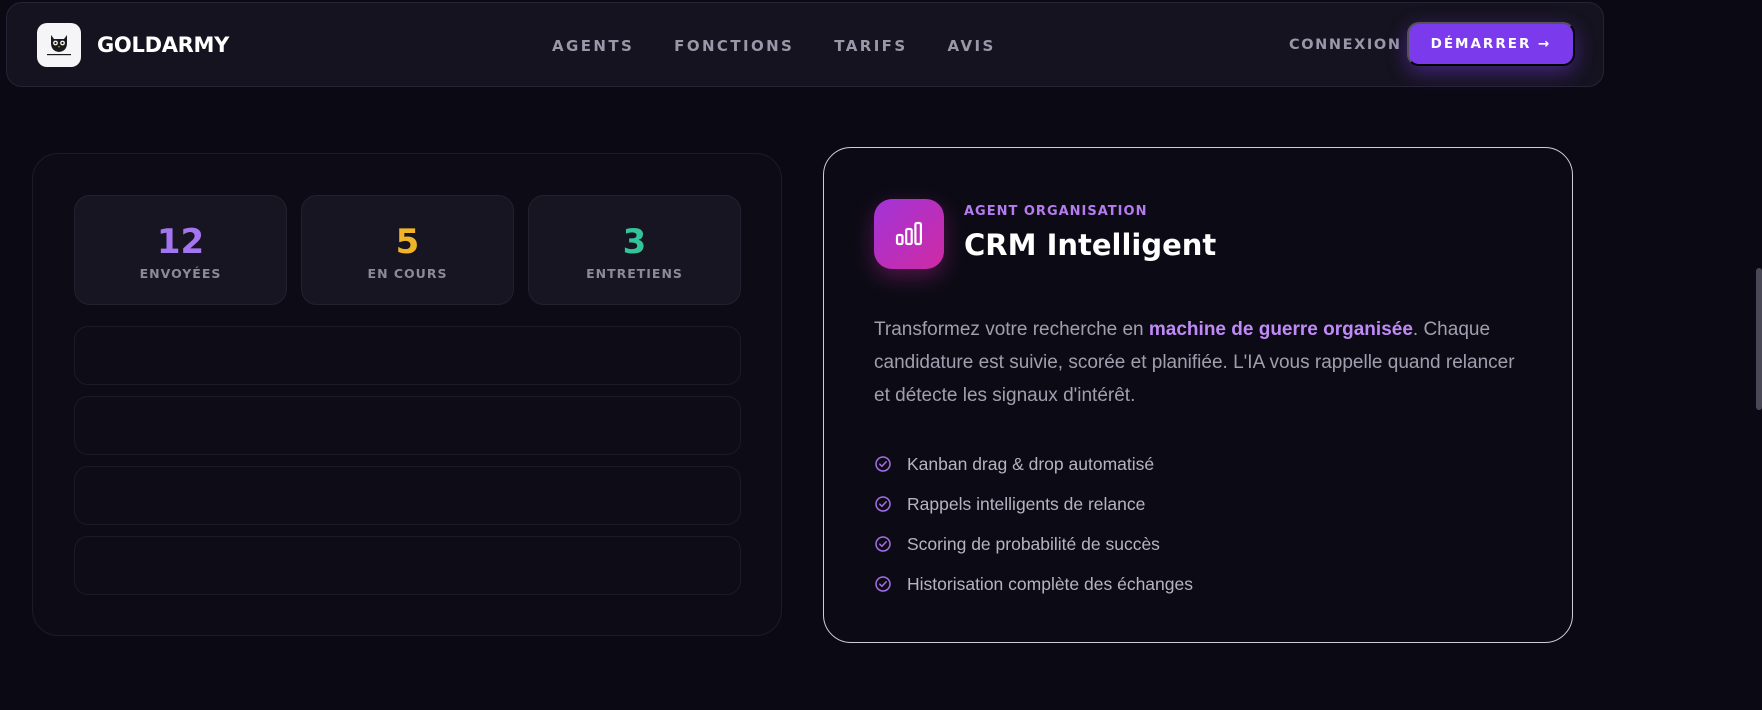  Describe the element at coordinates (1031, 463) in the screenshot. I see `feature-label: Kanban drag & drop automatisé` at that location.